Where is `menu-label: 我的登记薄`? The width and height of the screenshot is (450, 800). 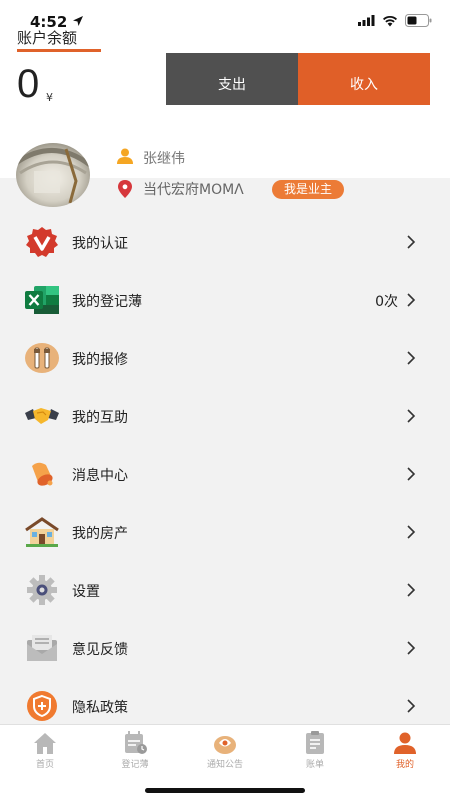 menu-label: 我的登记薄 is located at coordinates (107, 302).